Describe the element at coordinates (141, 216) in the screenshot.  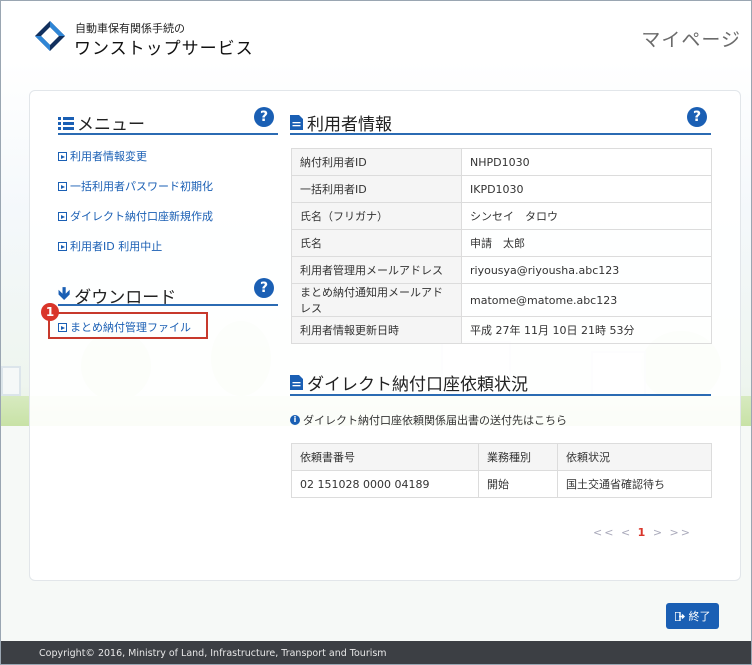
I see `menu-item-label: ダイレクト納付口座新規作成` at that location.